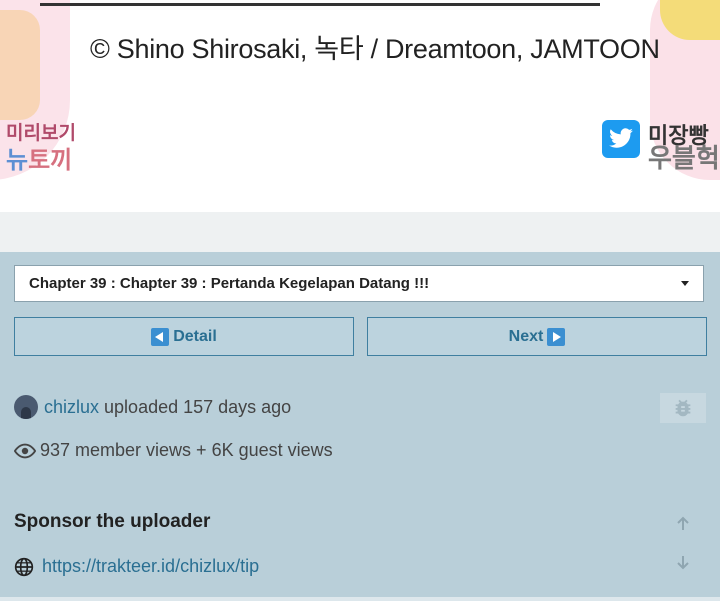 The height and width of the screenshot is (601, 720). I want to click on arrow-up-icon, so click(683, 523).